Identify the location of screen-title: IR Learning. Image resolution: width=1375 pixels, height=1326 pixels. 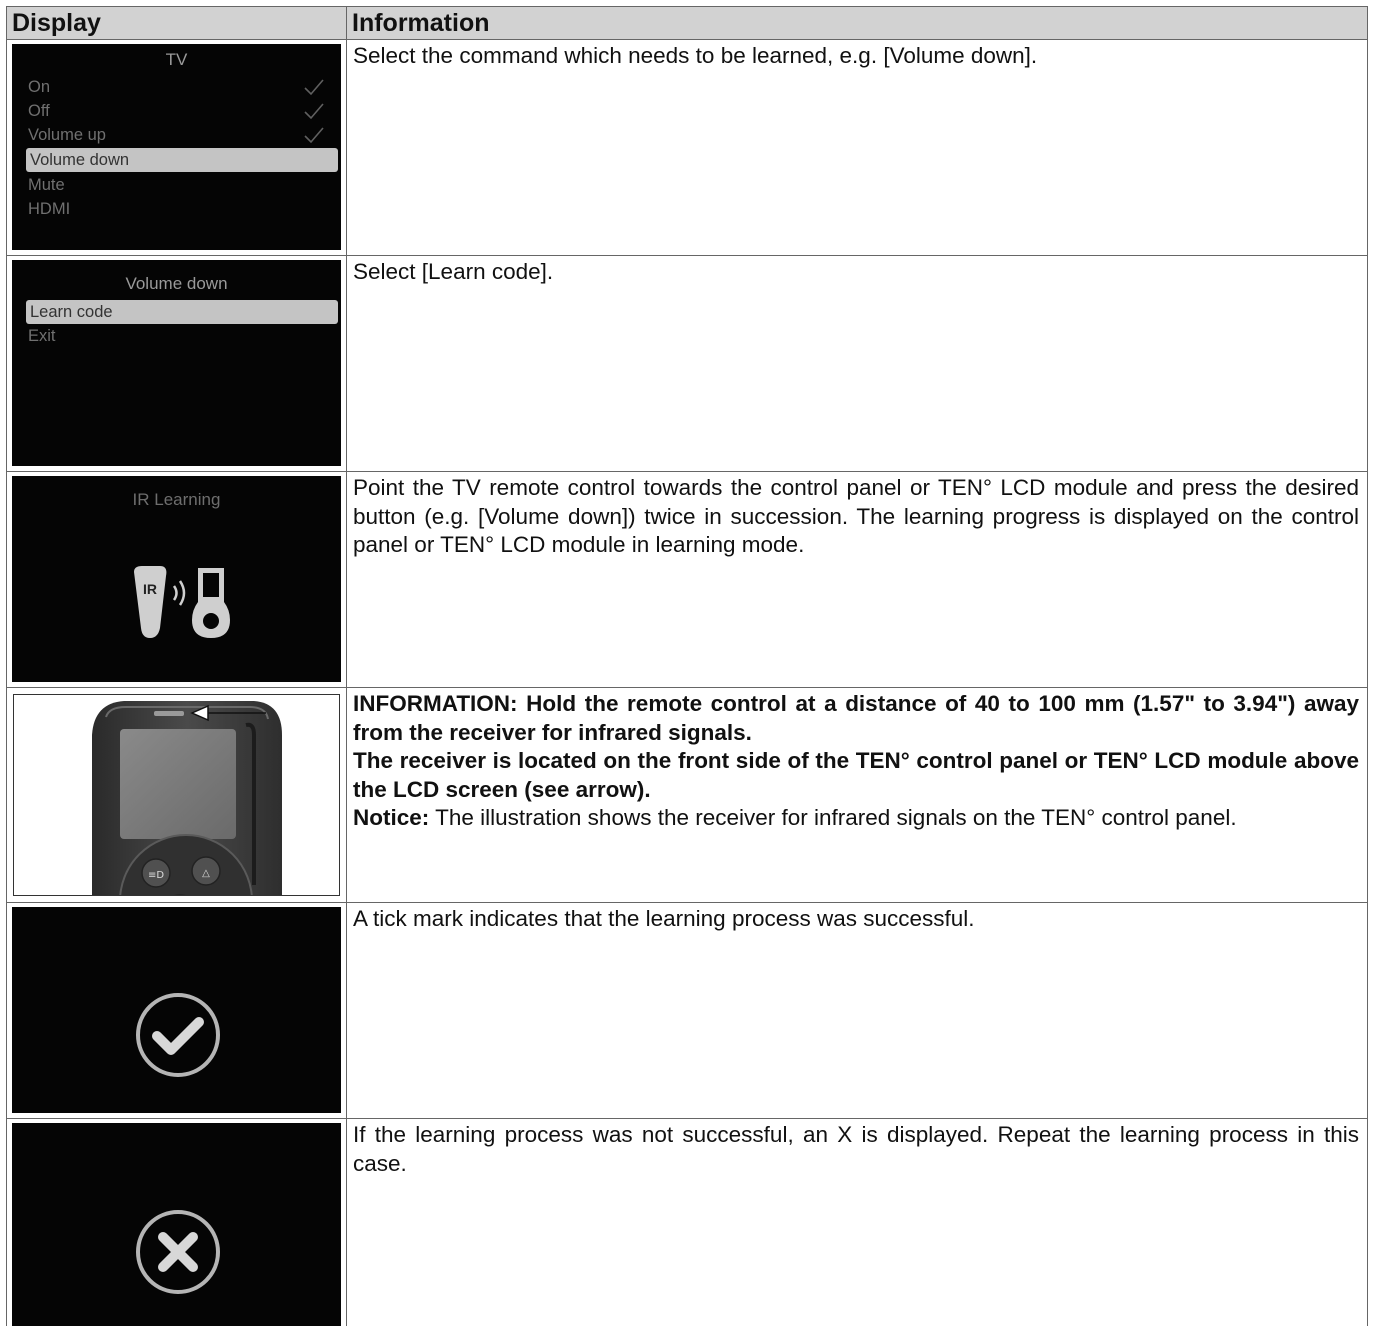
(176, 499).